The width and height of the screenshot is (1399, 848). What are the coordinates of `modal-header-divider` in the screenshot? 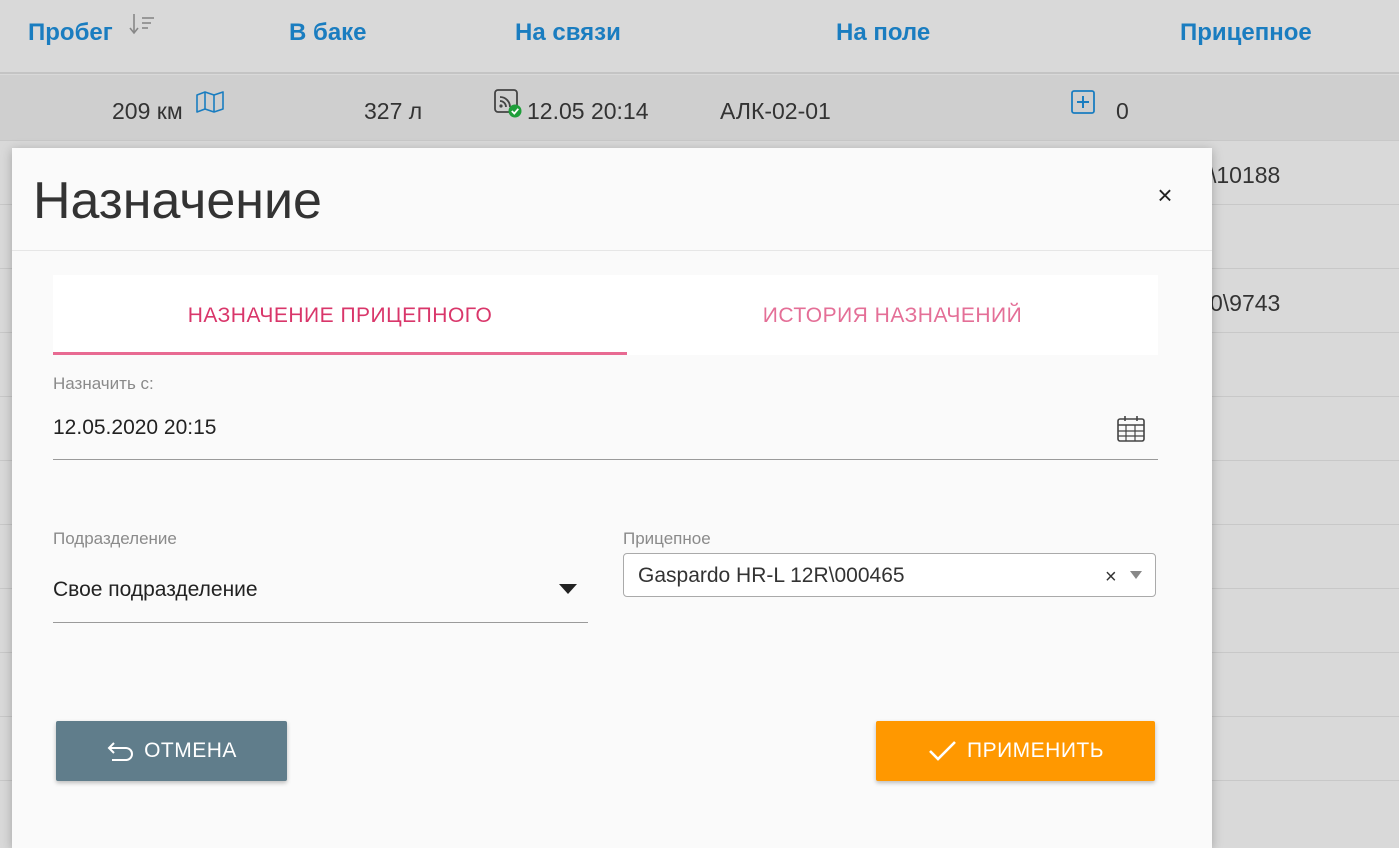 It's located at (612, 250).